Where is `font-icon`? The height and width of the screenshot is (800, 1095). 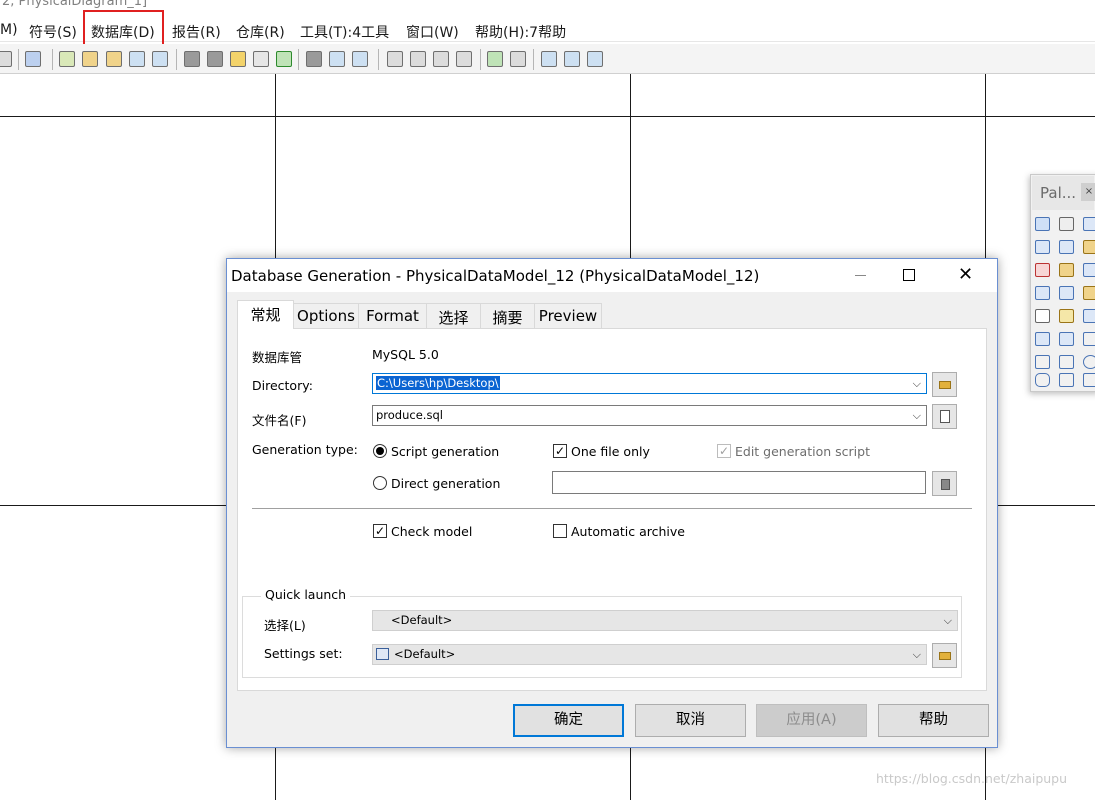 font-icon is located at coordinates (284, 59).